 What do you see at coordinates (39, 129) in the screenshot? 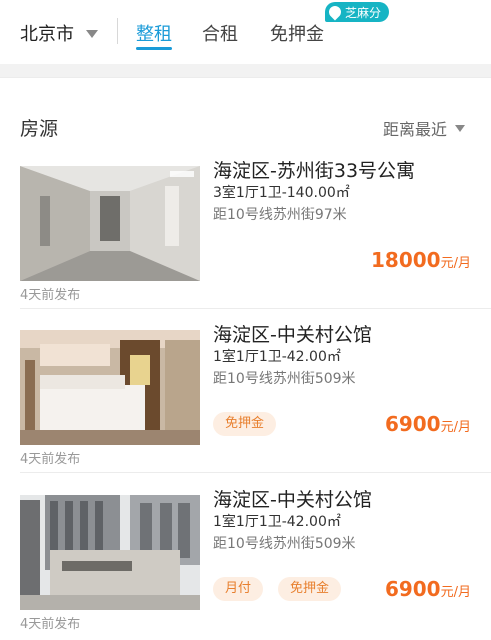
I see `section-title: 房源` at bounding box center [39, 129].